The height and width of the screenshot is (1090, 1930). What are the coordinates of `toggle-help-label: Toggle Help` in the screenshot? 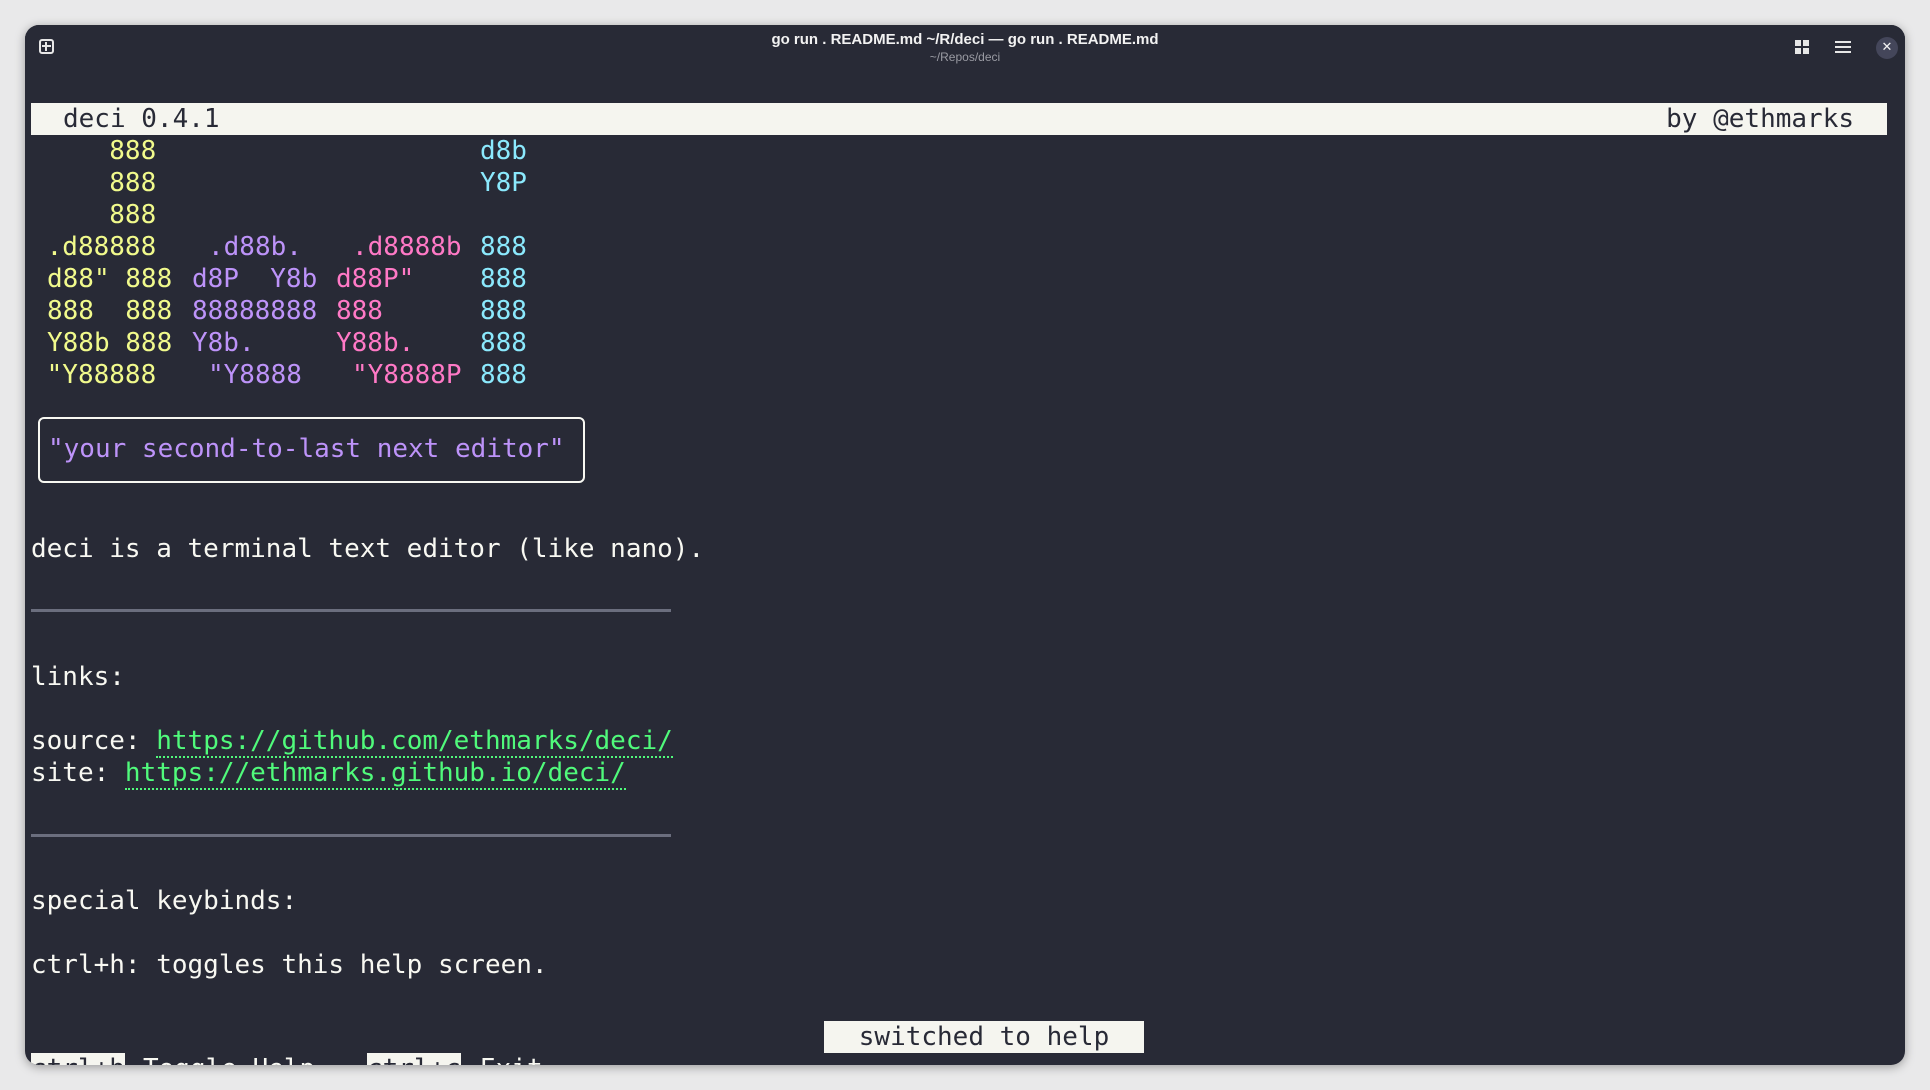 It's located at (229, 1059).